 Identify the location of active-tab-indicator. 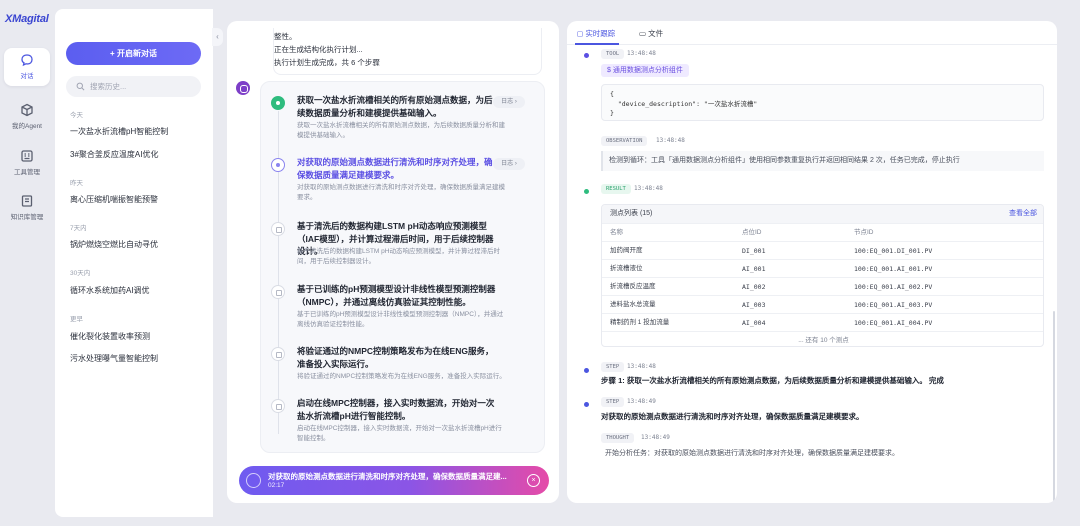
(597, 44).